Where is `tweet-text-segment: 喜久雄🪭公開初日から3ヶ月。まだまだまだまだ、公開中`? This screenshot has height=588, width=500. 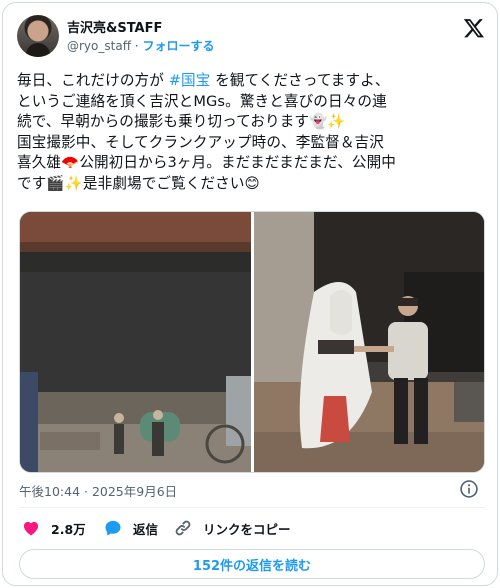 tweet-text-segment: 喜久雄🪭公開初日から3ヶ月。まだまだまだまだ、公開中 is located at coordinates (206, 163).